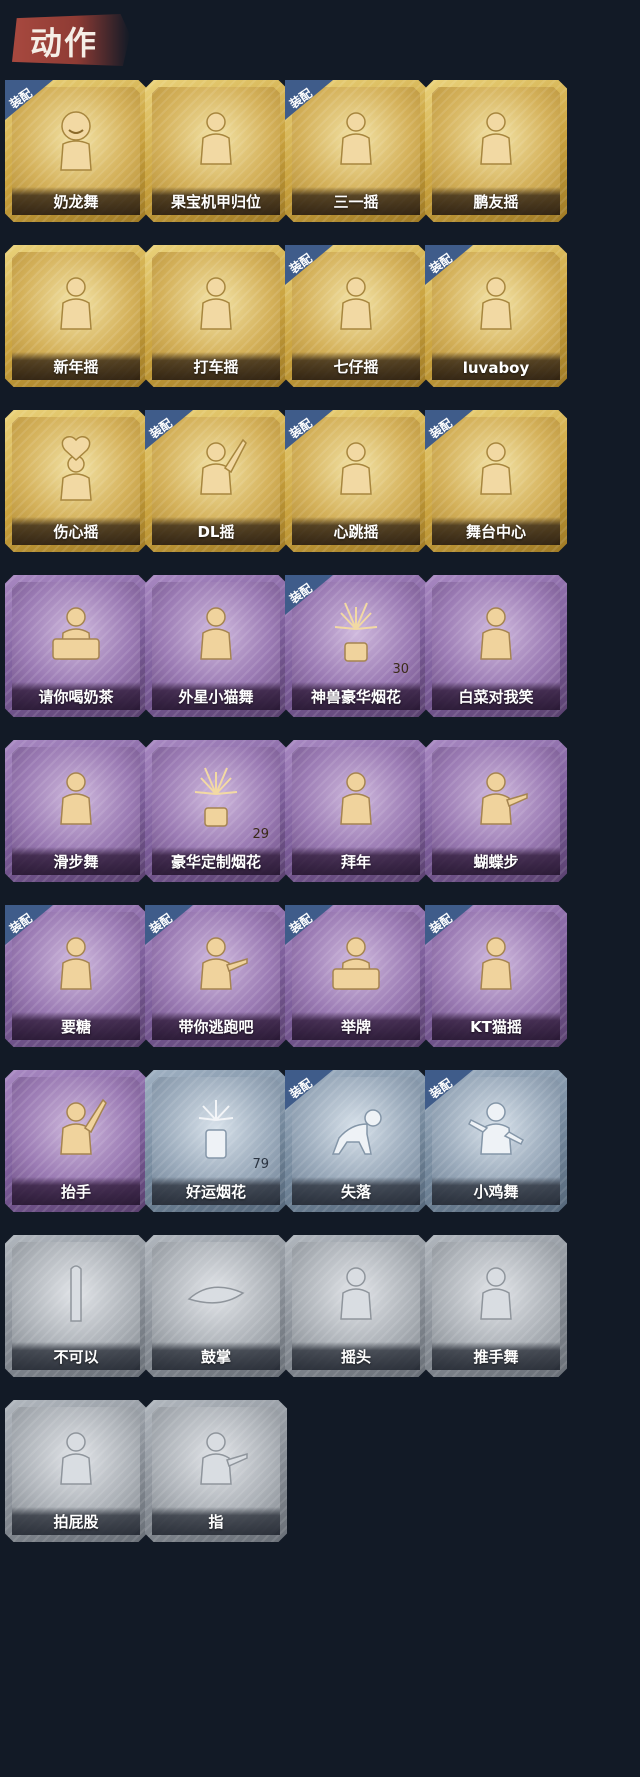  I want to click on emote-card: 新年摇, so click(76, 316).